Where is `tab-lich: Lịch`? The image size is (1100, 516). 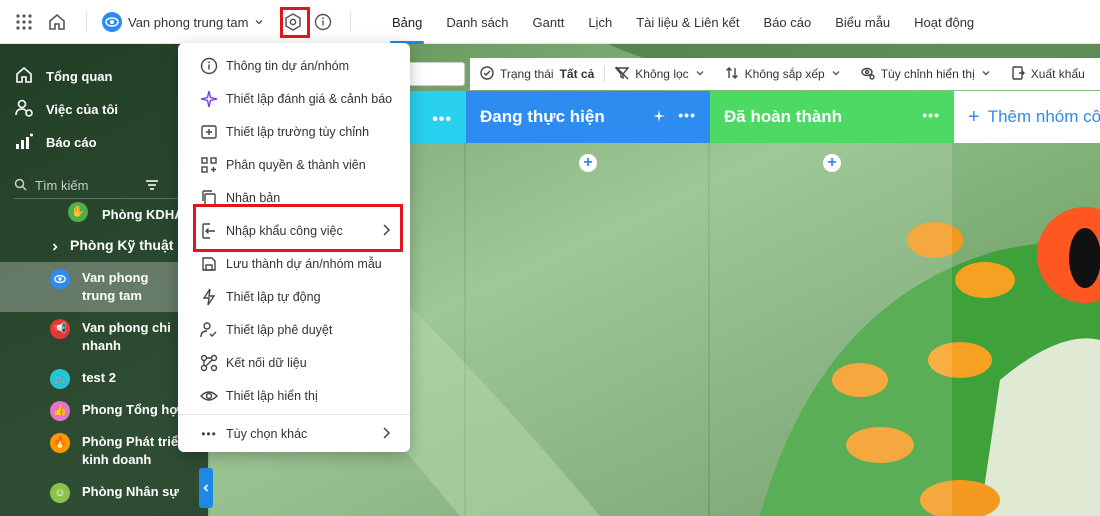 tab-lich: Lịch is located at coordinates (600, 22).